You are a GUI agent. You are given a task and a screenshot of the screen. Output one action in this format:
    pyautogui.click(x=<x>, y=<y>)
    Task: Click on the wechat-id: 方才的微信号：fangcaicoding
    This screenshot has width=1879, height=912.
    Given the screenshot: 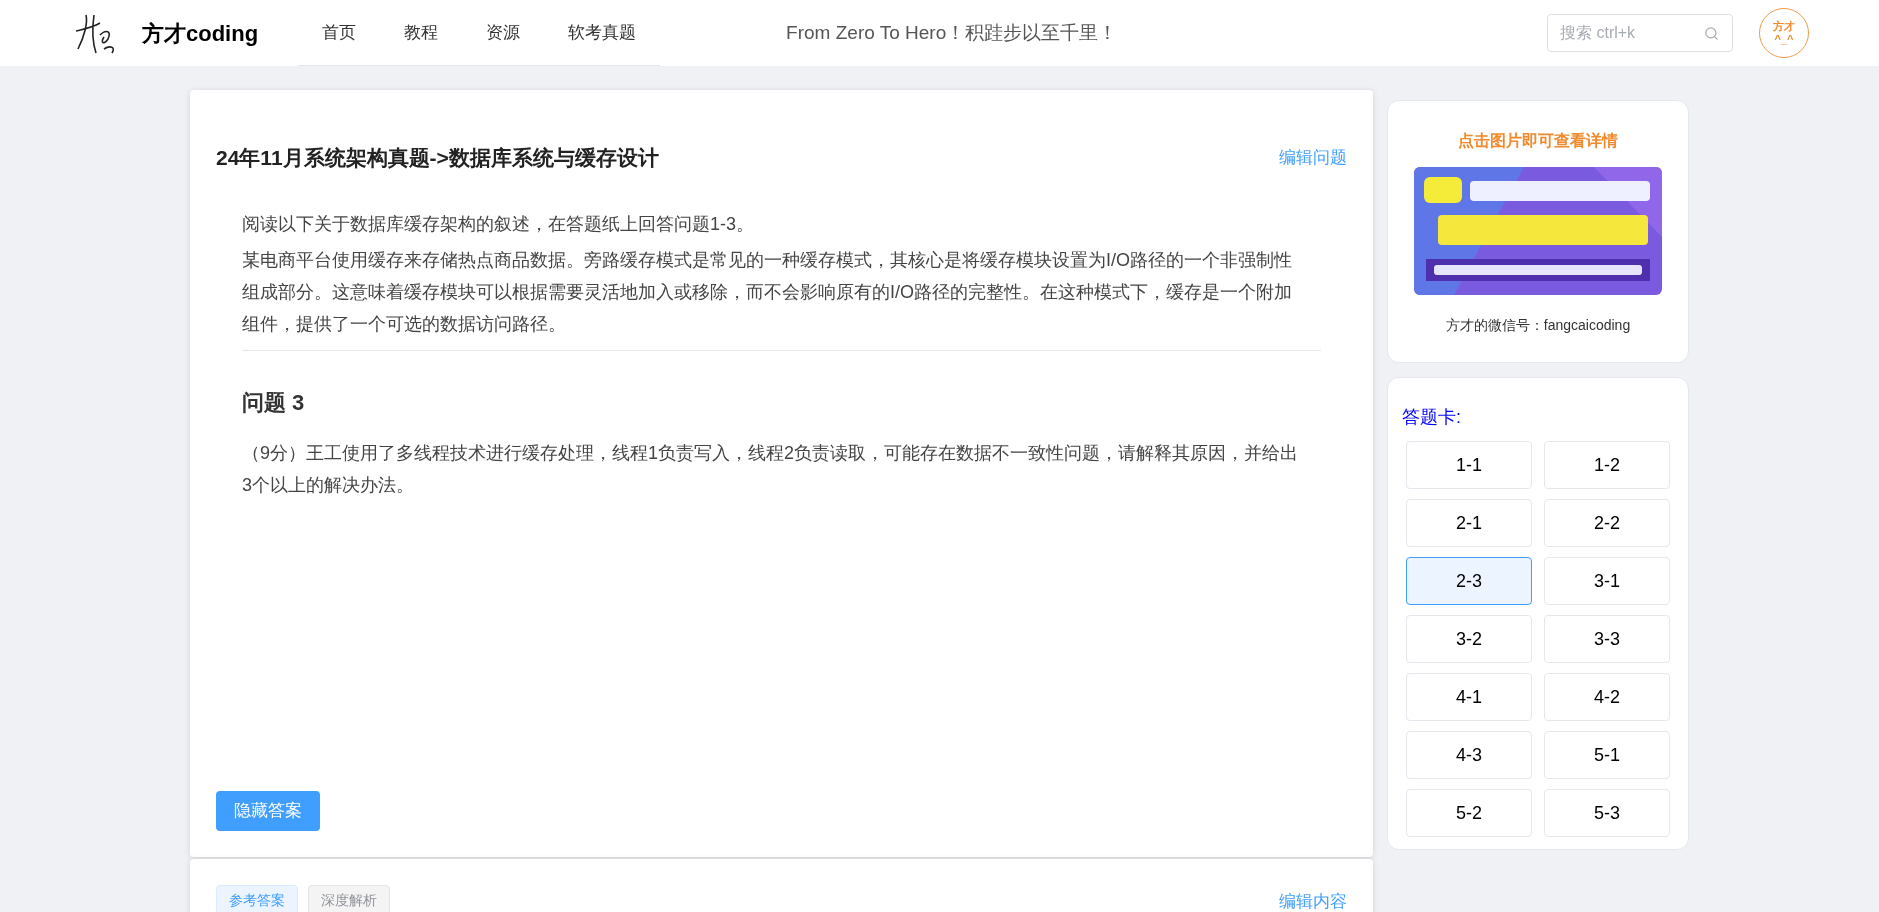 What is the action you would take?
    pyautogui.click(x=1538, y=325)
    